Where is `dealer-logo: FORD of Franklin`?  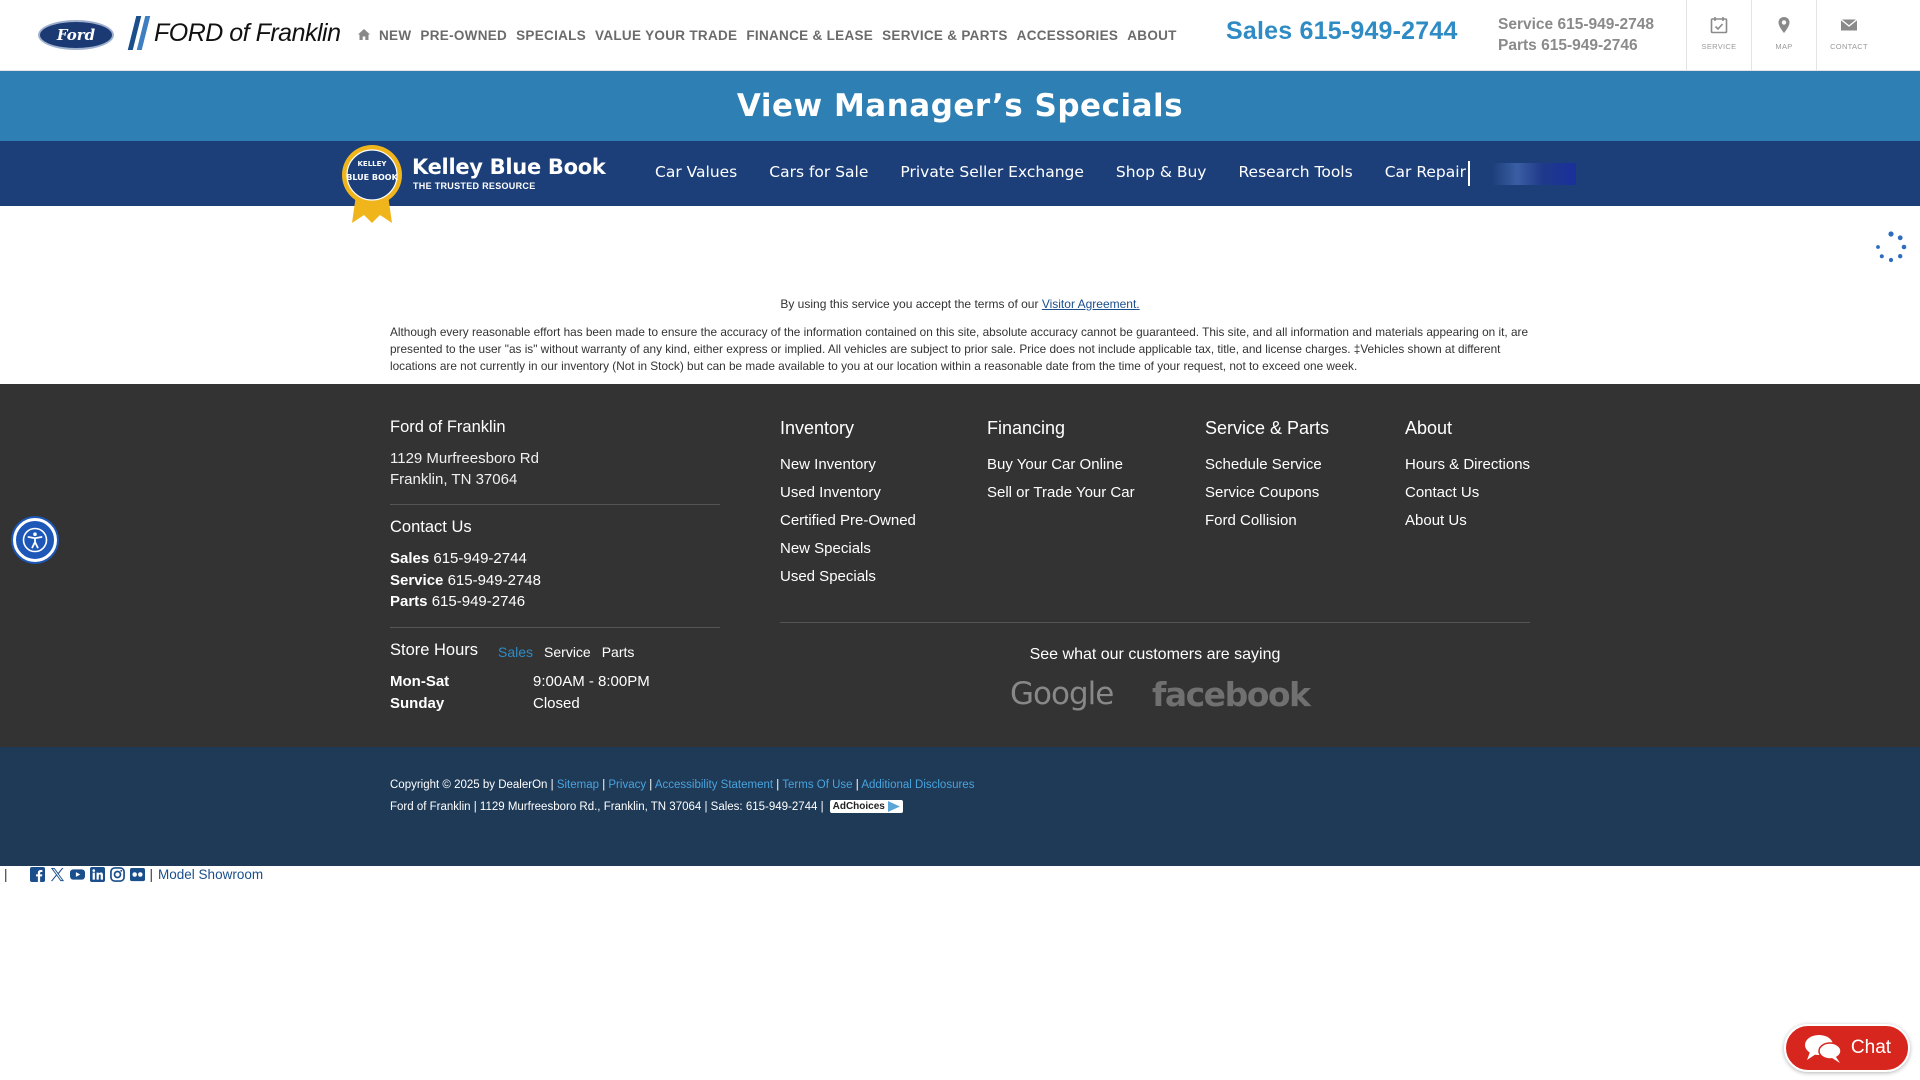
dealer-logo: FORD of Franklin is located at coordinates (234, 33).